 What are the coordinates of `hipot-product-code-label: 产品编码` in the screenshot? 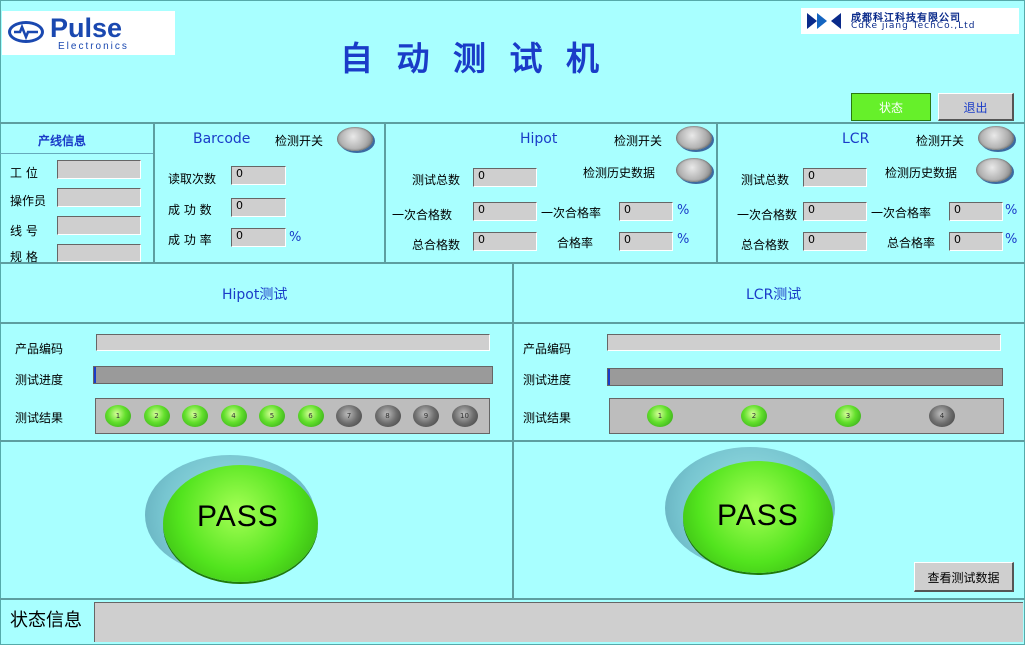 It's located at (39, 349).